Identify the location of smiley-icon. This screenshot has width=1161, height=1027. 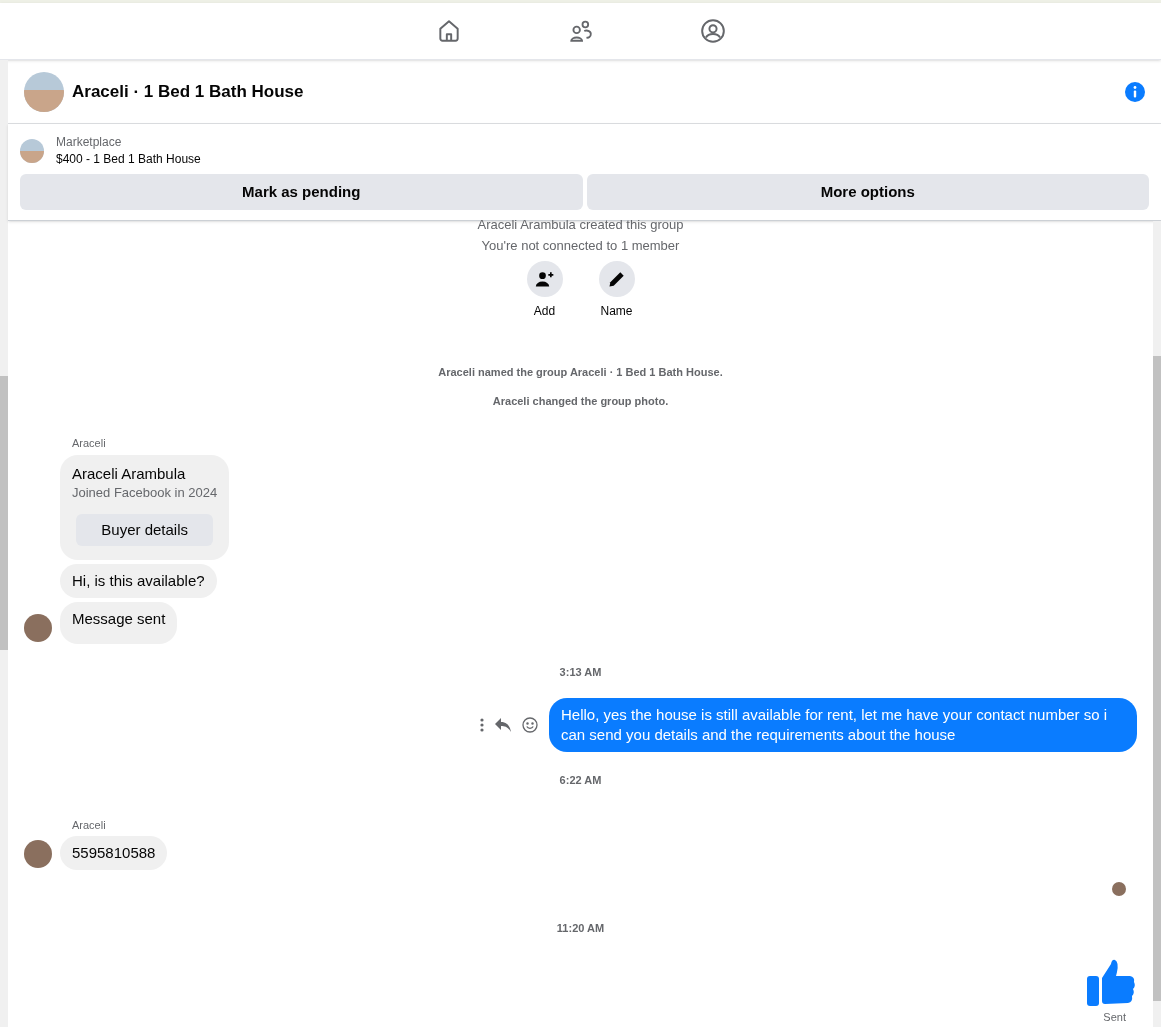
(530, 725).